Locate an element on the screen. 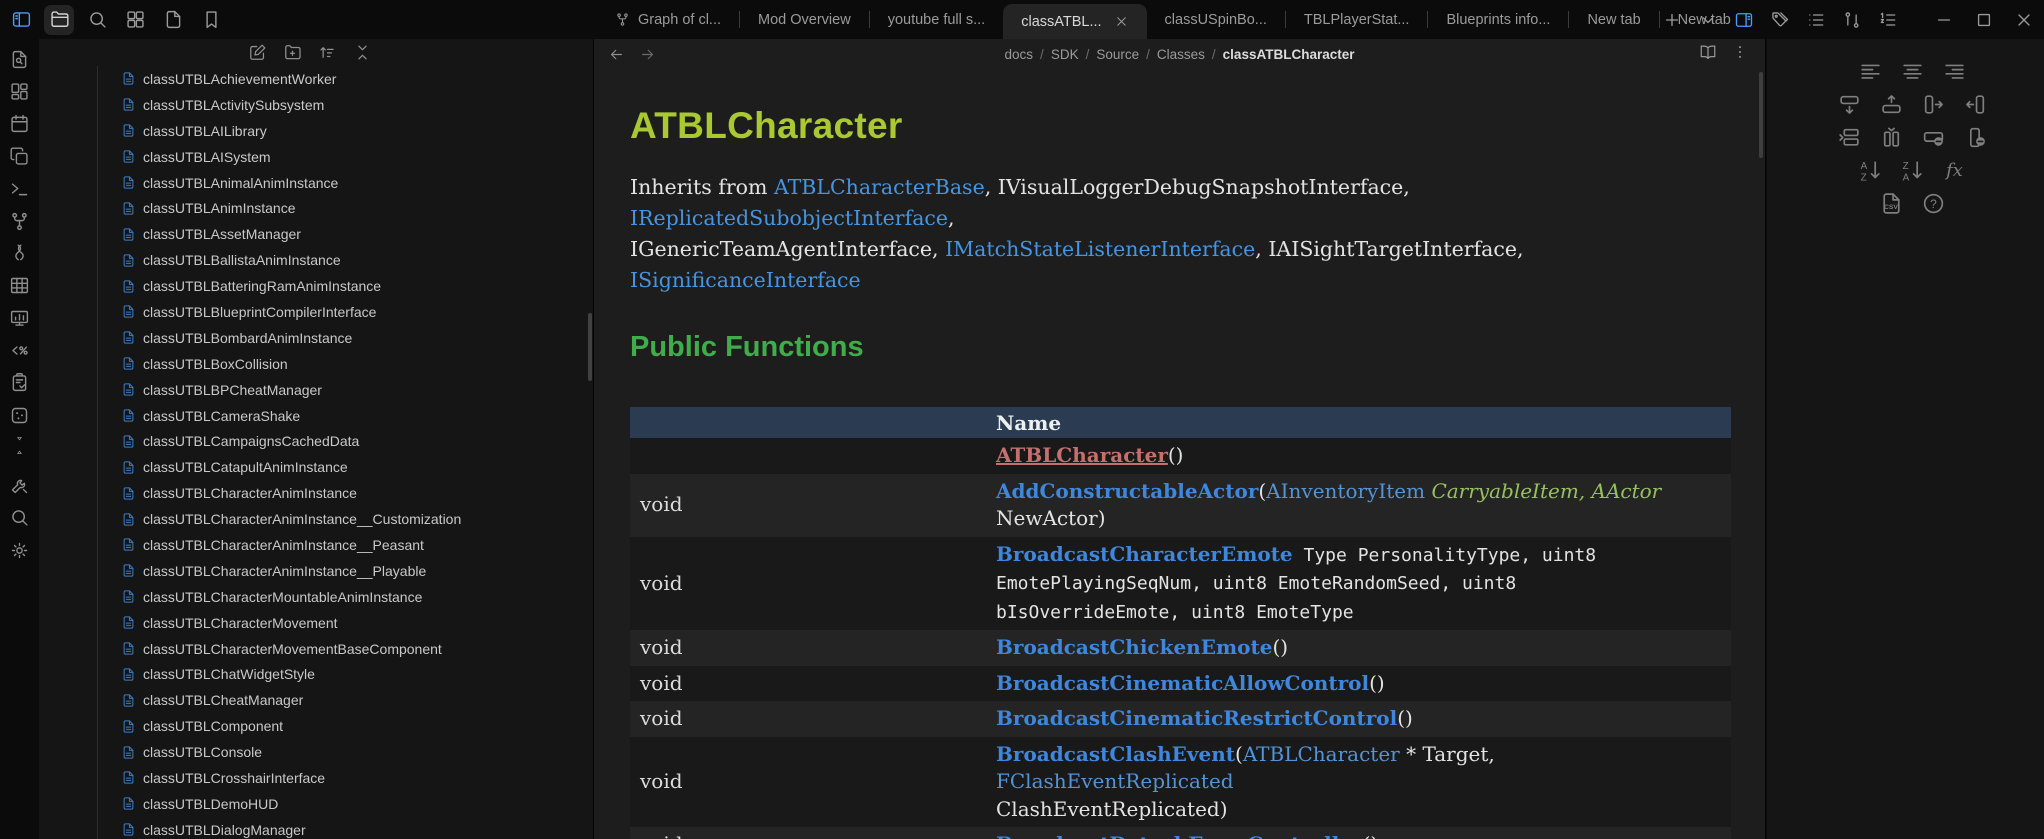 Image resolution: width=2044 pixels, height=839 pixels. file-tree-item: classUTBLCharacterMovement is located at coordinates (316, 623).